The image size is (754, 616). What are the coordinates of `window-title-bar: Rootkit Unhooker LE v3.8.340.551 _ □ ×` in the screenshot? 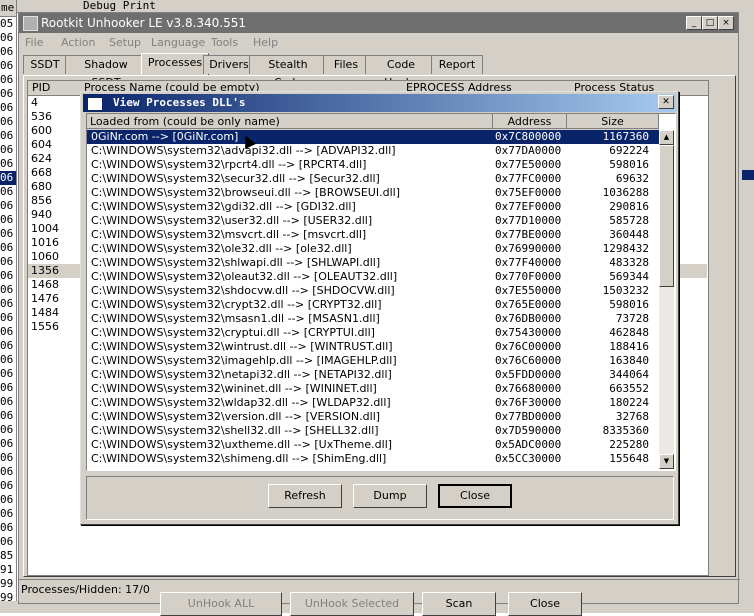 It's located at (378, 23).